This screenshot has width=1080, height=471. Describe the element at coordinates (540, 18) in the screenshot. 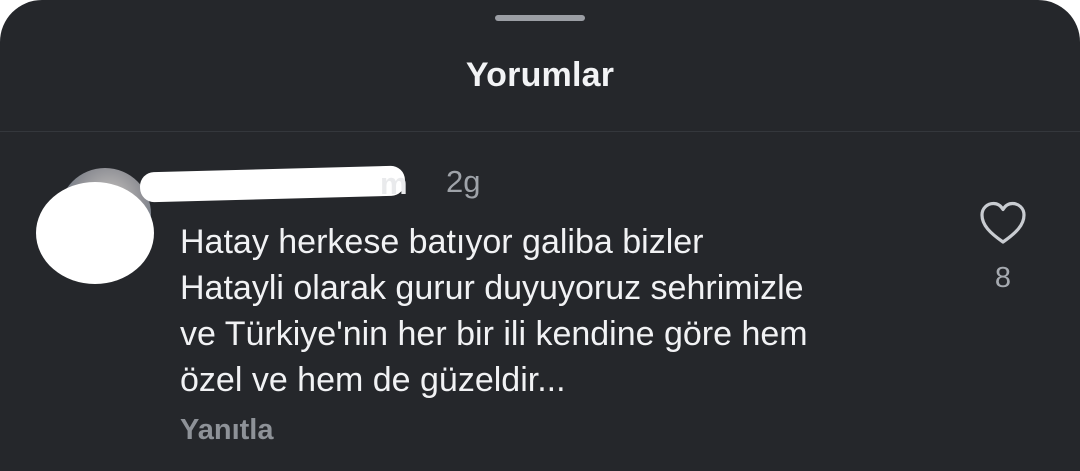

I see `drag-handle` at that location.